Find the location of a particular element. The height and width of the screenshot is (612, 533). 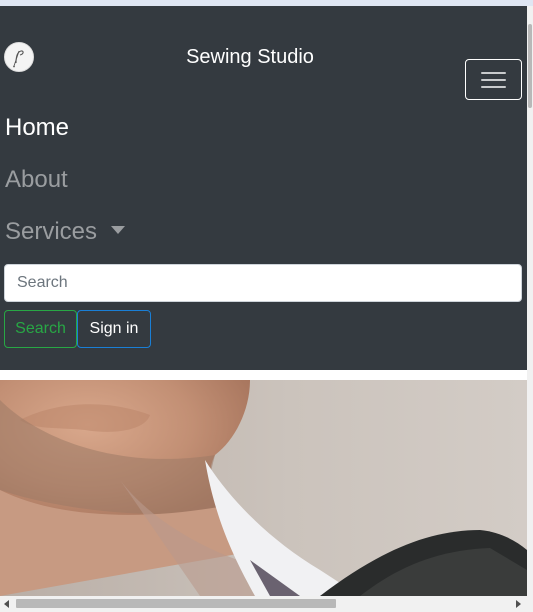

navbar-toggler-button is located at coordinates (493, 79).